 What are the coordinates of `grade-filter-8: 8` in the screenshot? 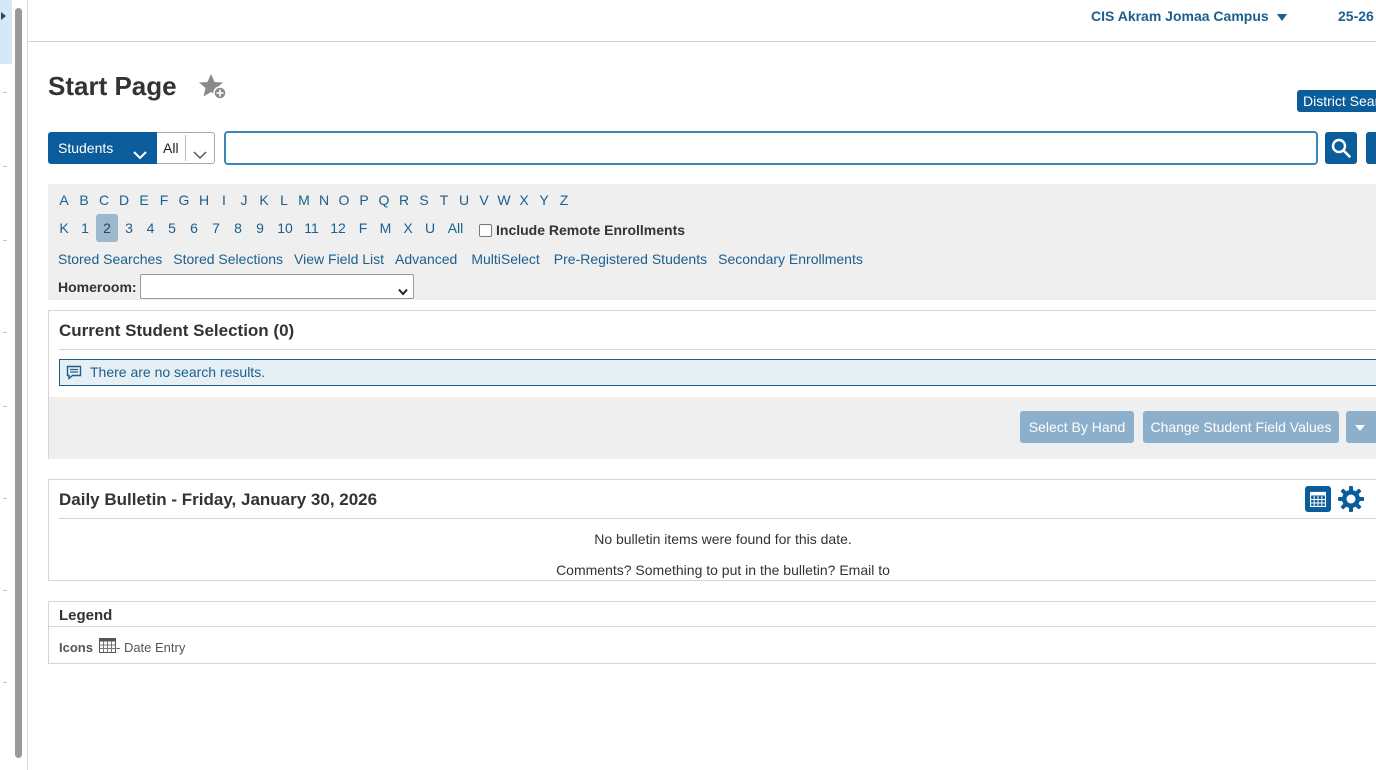 It's located at (238, 228).